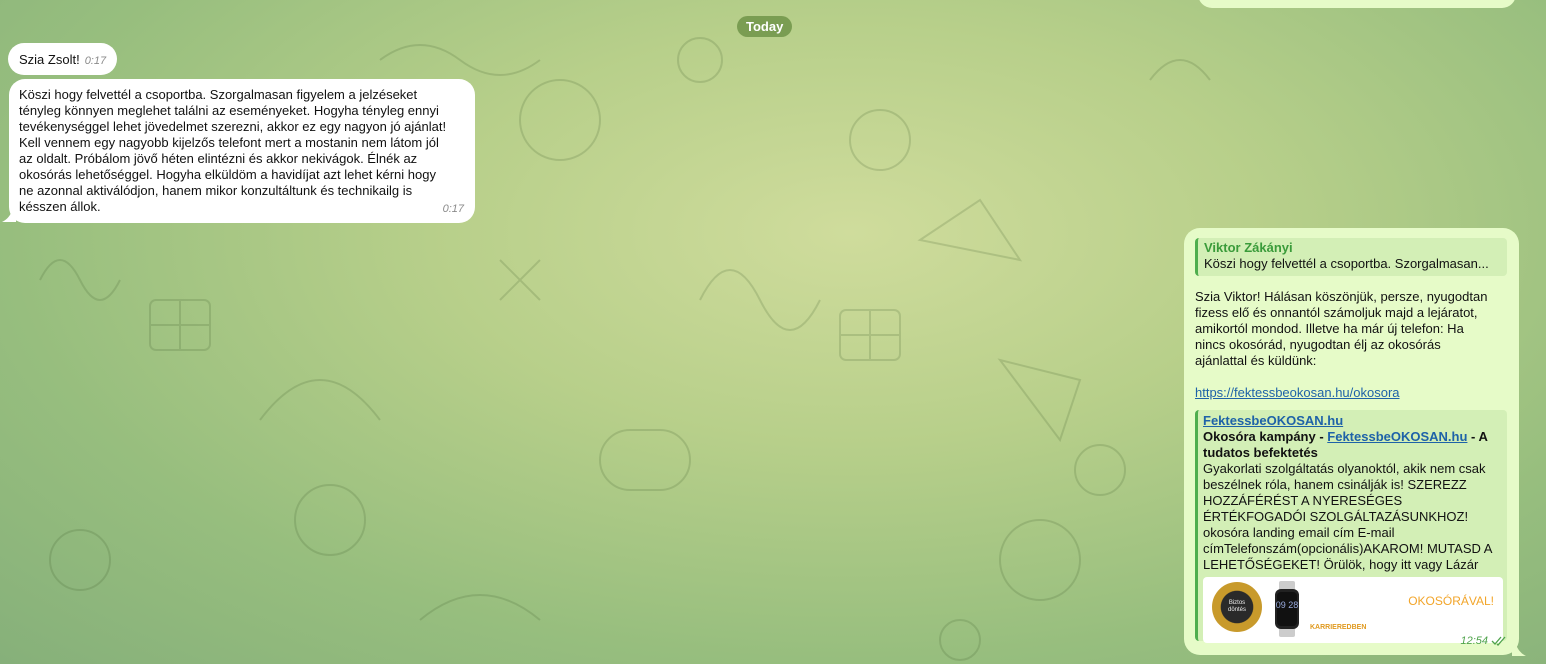 This screenshot has height=664, width=1546. I want to click on smartwatch-icon: 09 28, so click(1287, 609).